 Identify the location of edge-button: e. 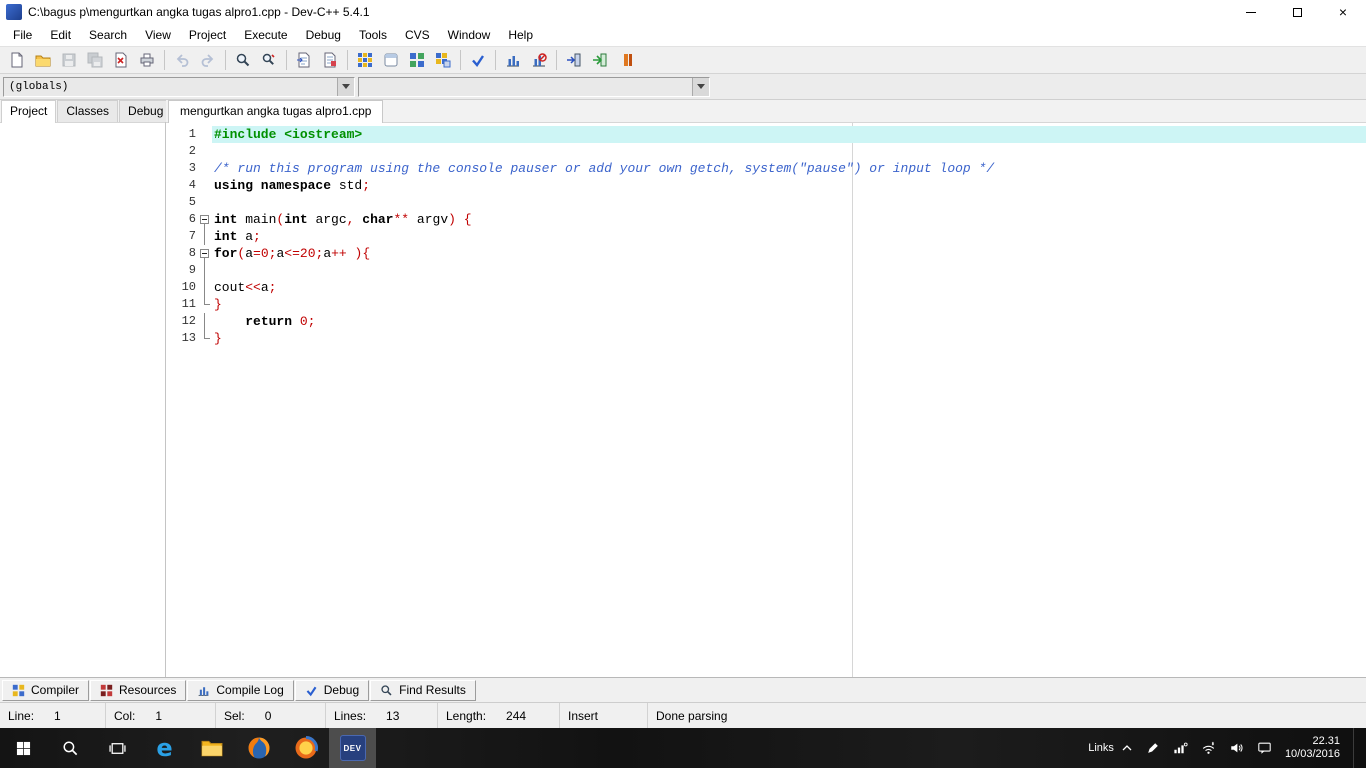
(164, 748).